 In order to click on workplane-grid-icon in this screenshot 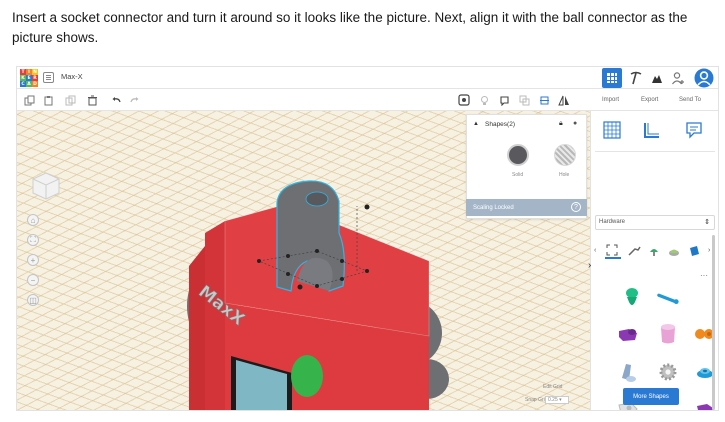, I will do `click(612, 130)`.